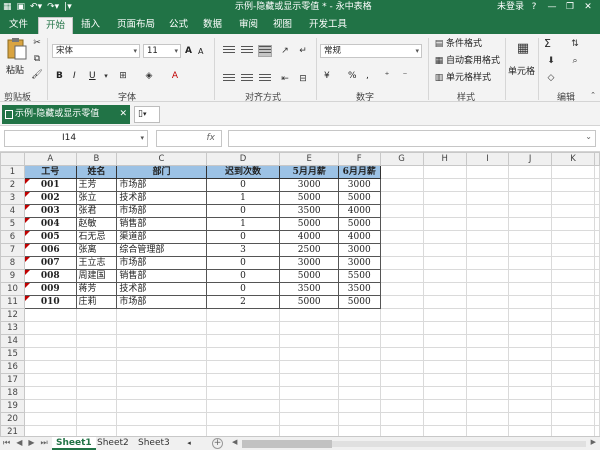 Image resolution: width=600 pixels, height=450 pixels. What do you see at coordinates (136, 25) in the screenshot?
I see `tab-page-layout: 页面布局` at bounding box center [136, 25].